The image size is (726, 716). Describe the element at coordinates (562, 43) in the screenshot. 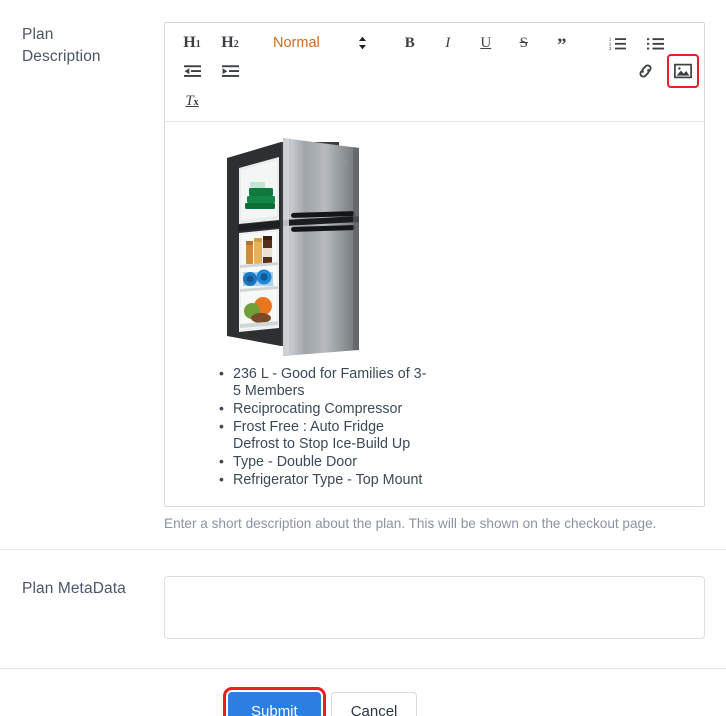

I see `blockquote-button: ”` at that location.